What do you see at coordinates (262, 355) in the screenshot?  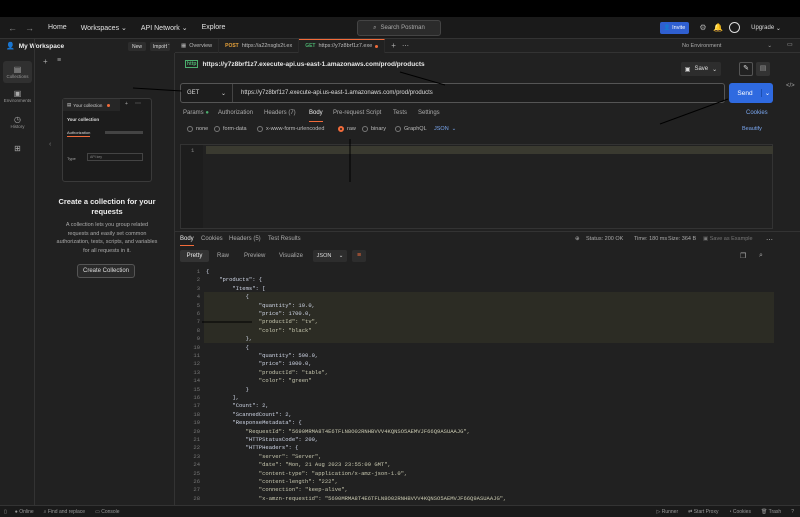 I see `code-line: "quantity": 500.0,` at bounding box center [262, 355].